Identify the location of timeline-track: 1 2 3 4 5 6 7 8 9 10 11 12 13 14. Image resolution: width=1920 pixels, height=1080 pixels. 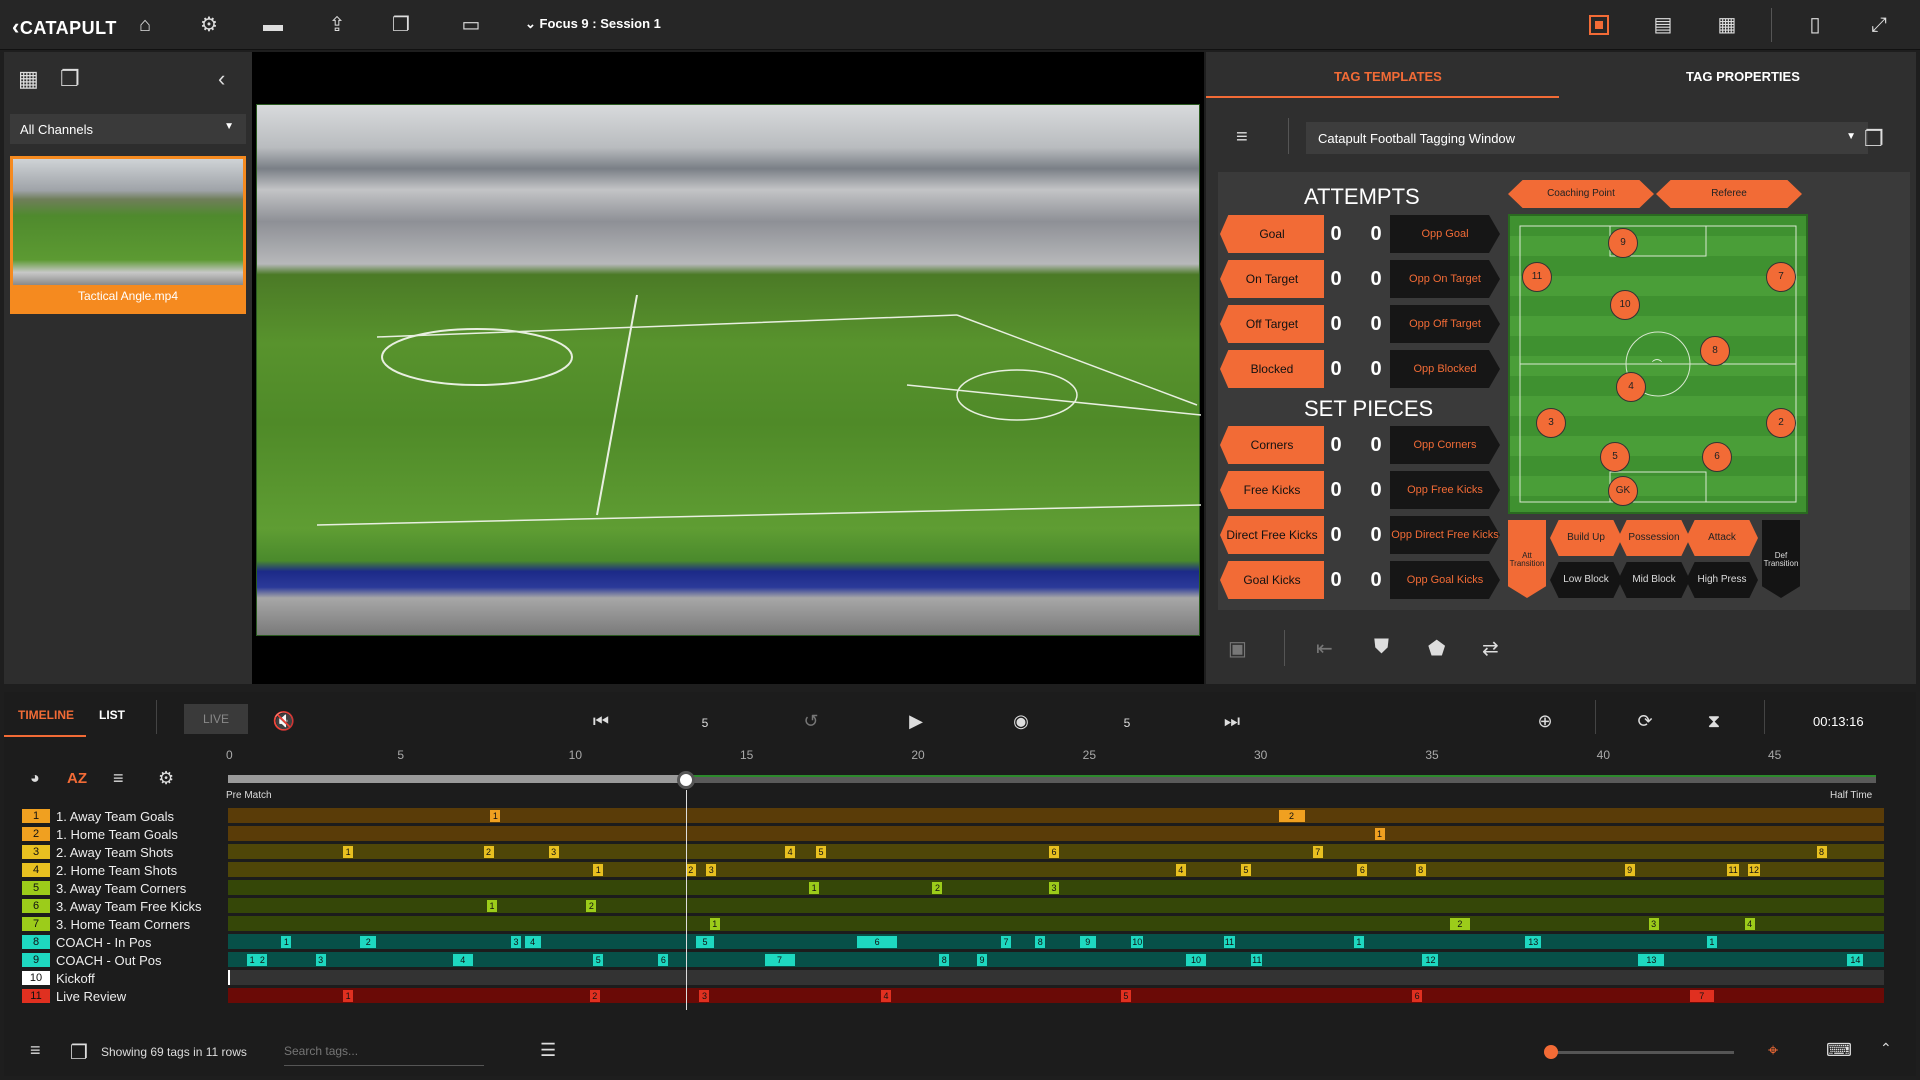
(1056, 959).